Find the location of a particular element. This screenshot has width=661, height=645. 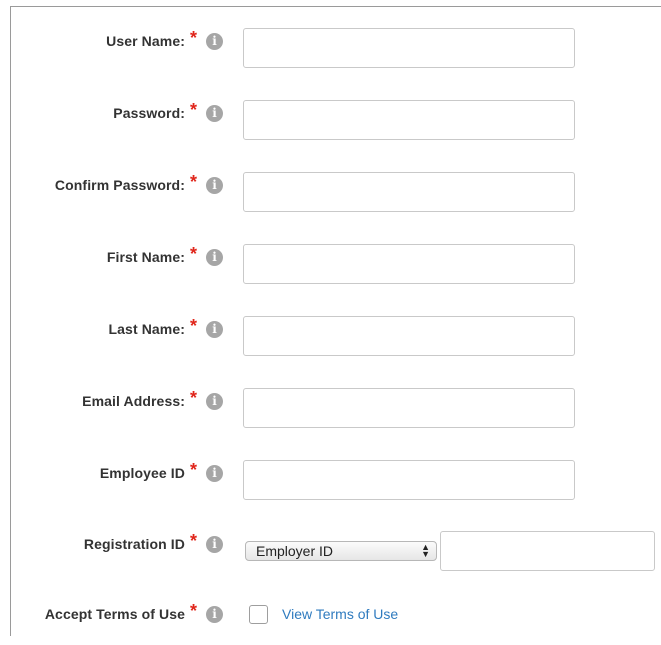

employee-id-input is located at coordinates (409, 480).